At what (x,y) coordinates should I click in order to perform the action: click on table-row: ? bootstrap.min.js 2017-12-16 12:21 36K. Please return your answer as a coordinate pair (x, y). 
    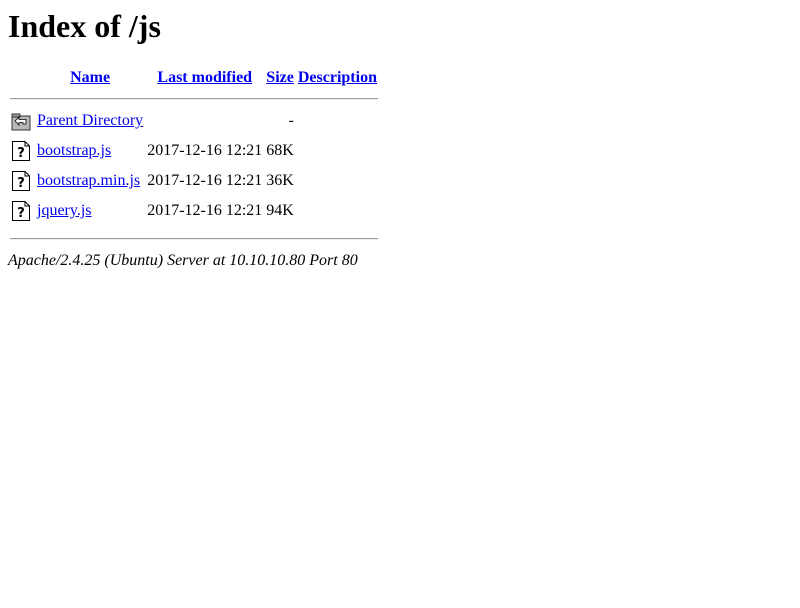
    Looking at the image, I should click on (194, 184).